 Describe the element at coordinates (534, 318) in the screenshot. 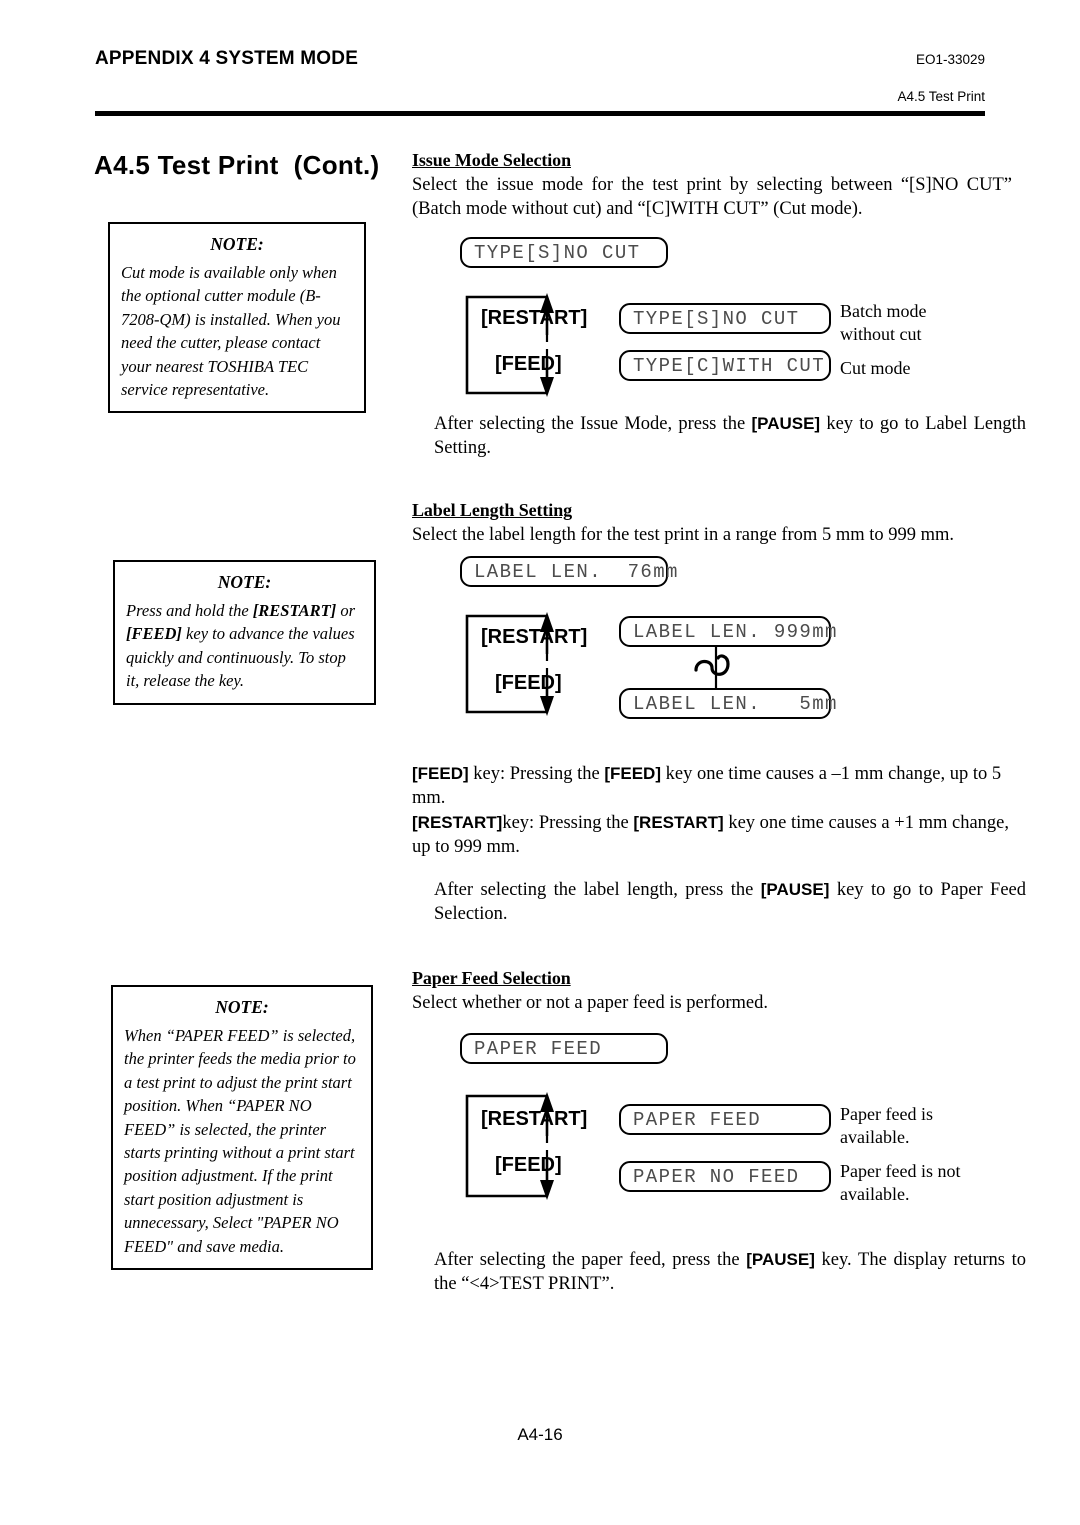

I see `loop-label-restart-issue-mode: [RESTART]` at that location.